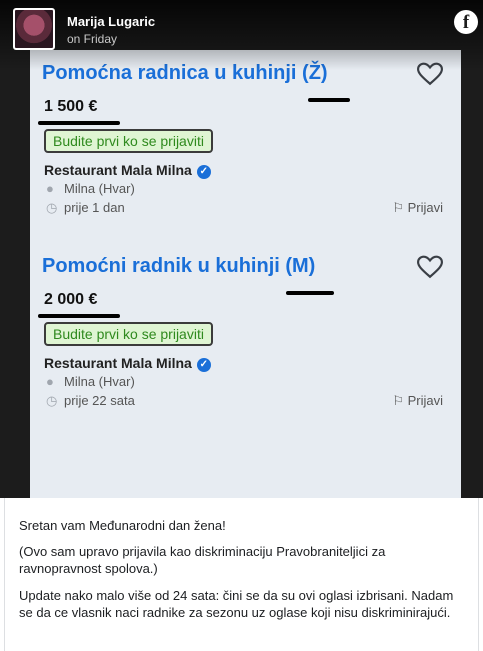 Image resolution: width=483 pixels, height=651 pixels. Describe the element at coordinates (185, 73) in the screenshot. I see `job-title: Pomoćna radnica u kuhinji (Ž)` at that location.